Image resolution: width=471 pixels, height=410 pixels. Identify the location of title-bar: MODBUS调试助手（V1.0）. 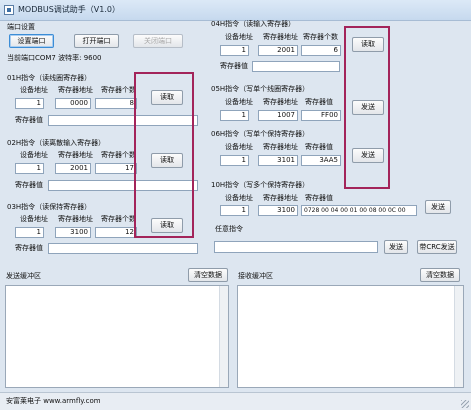
(235, 10).